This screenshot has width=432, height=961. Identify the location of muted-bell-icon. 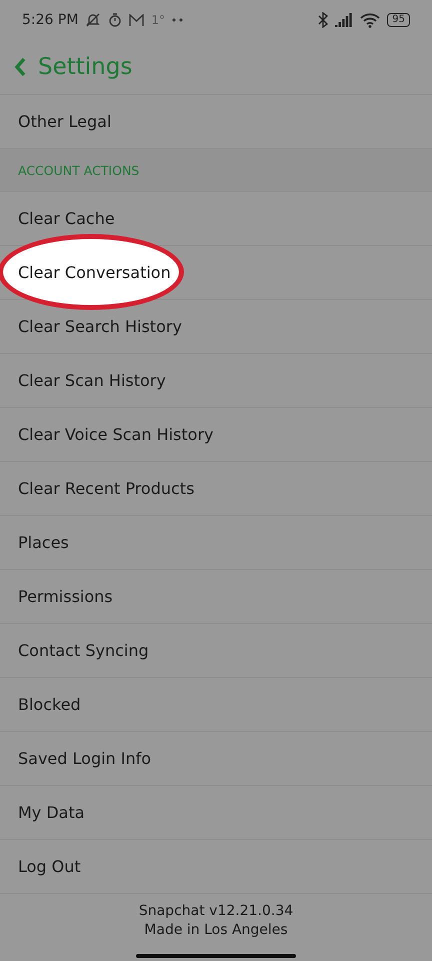
(93, 20).